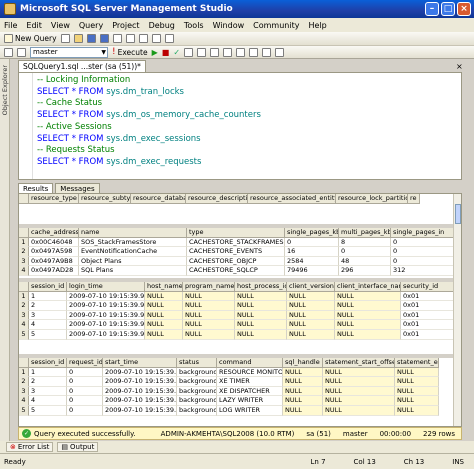  Describe the element at coordinates (48, 363) in the screenshot. I see `column-header: session_id` at that location.